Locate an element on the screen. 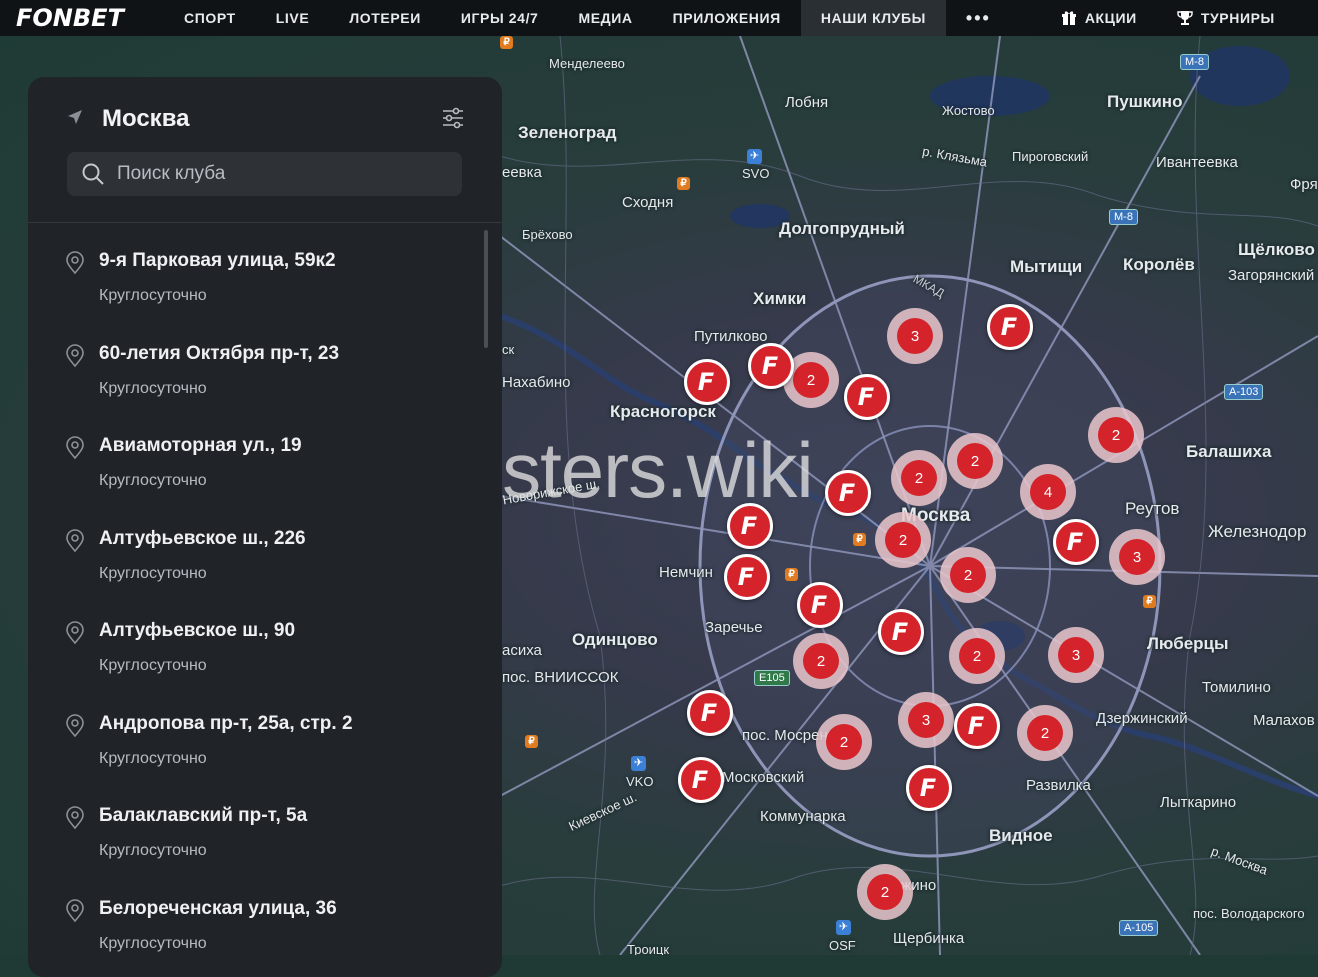  nav-promo-label: АКЦИИ is located at coordinates (1110, 18).